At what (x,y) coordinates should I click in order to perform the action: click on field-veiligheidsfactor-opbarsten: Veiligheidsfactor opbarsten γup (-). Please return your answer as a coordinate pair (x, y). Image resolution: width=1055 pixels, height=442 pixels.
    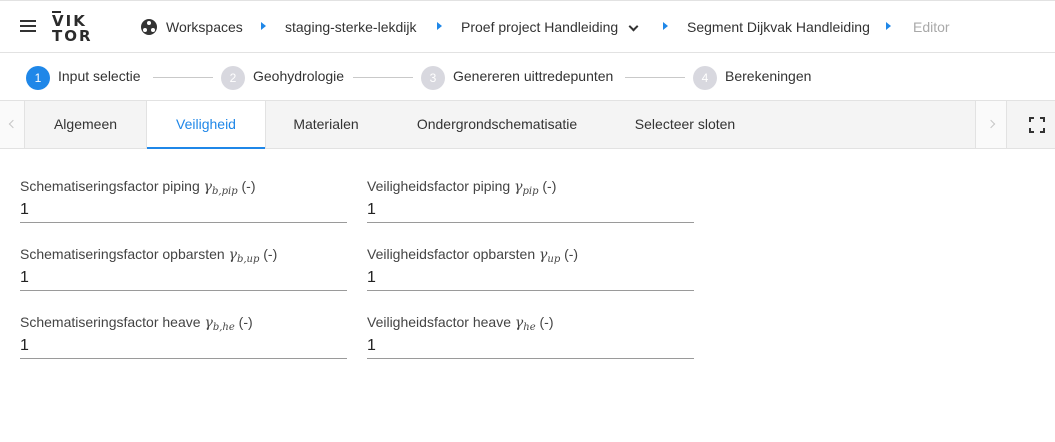
    Looking at the image, I should click on (530, 269).